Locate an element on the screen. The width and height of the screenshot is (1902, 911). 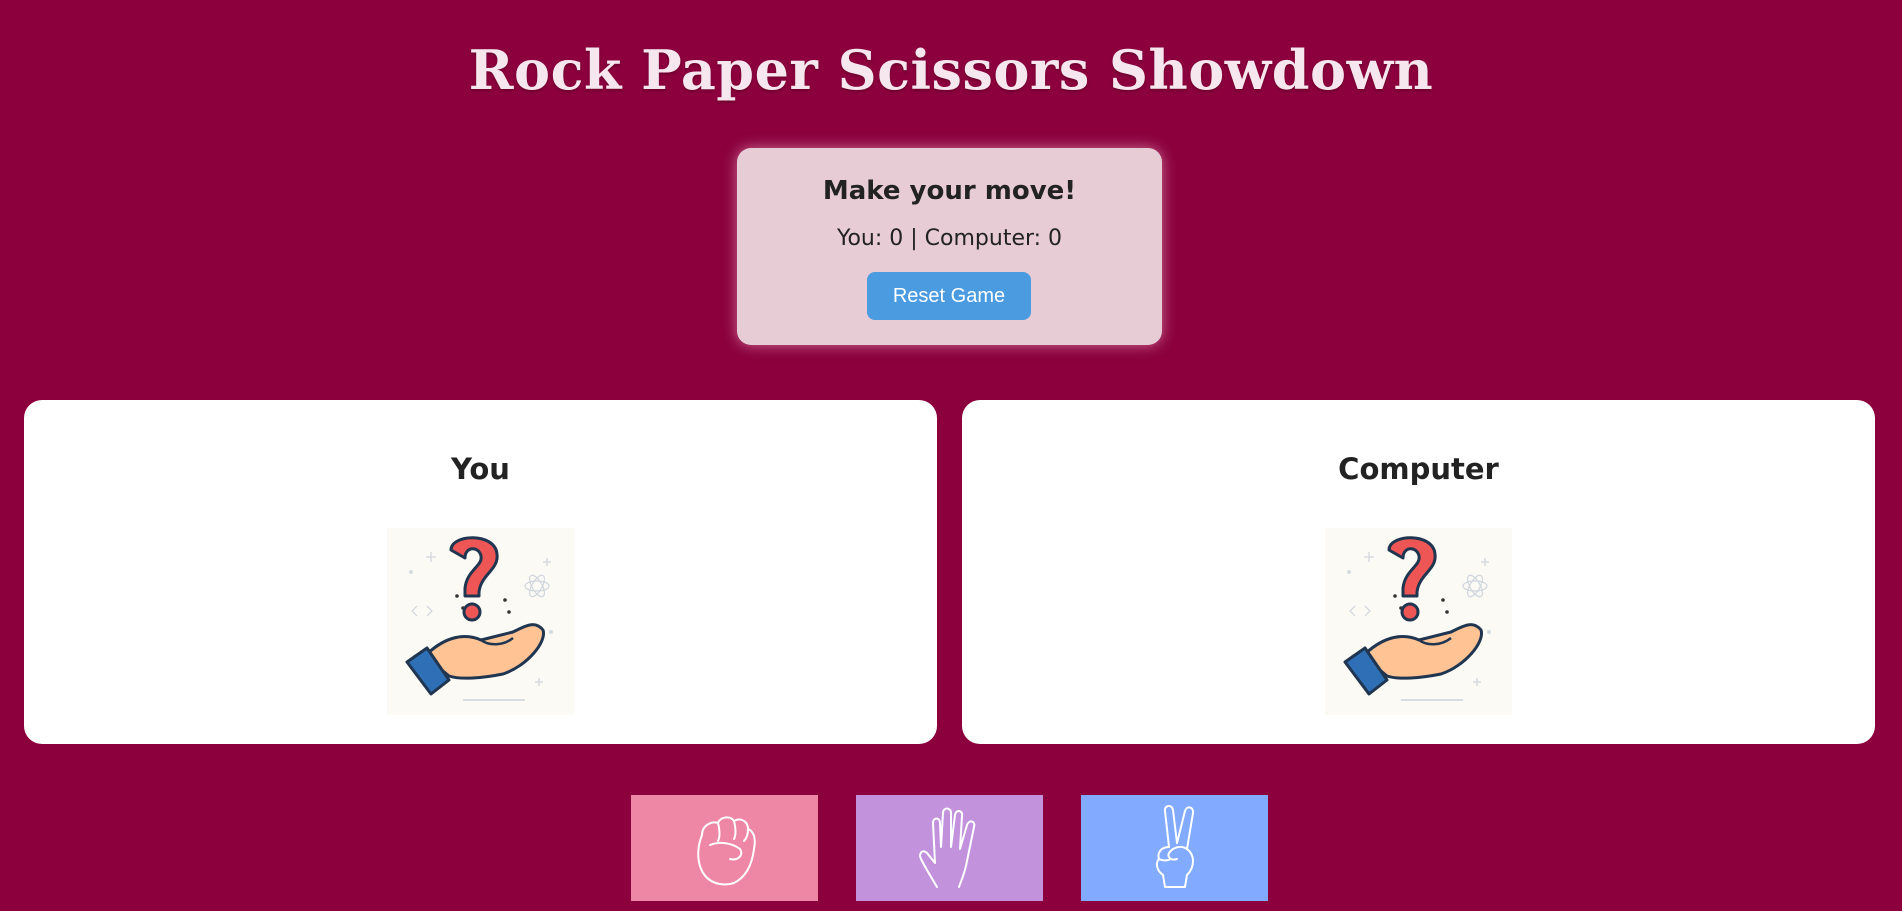
open-hand-icon is located at coordinates (946, 847).